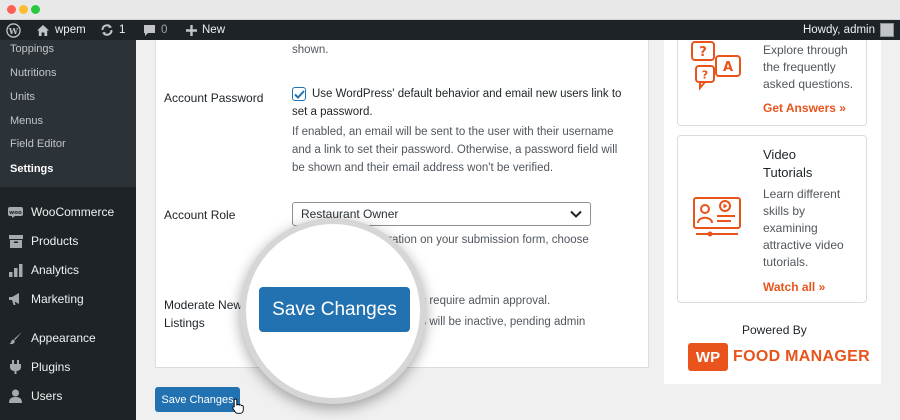 This screenshot has width=900, height=420. Describe the element at coordinates (15, 241) in the screenshot. I see `products-icon` at that location.